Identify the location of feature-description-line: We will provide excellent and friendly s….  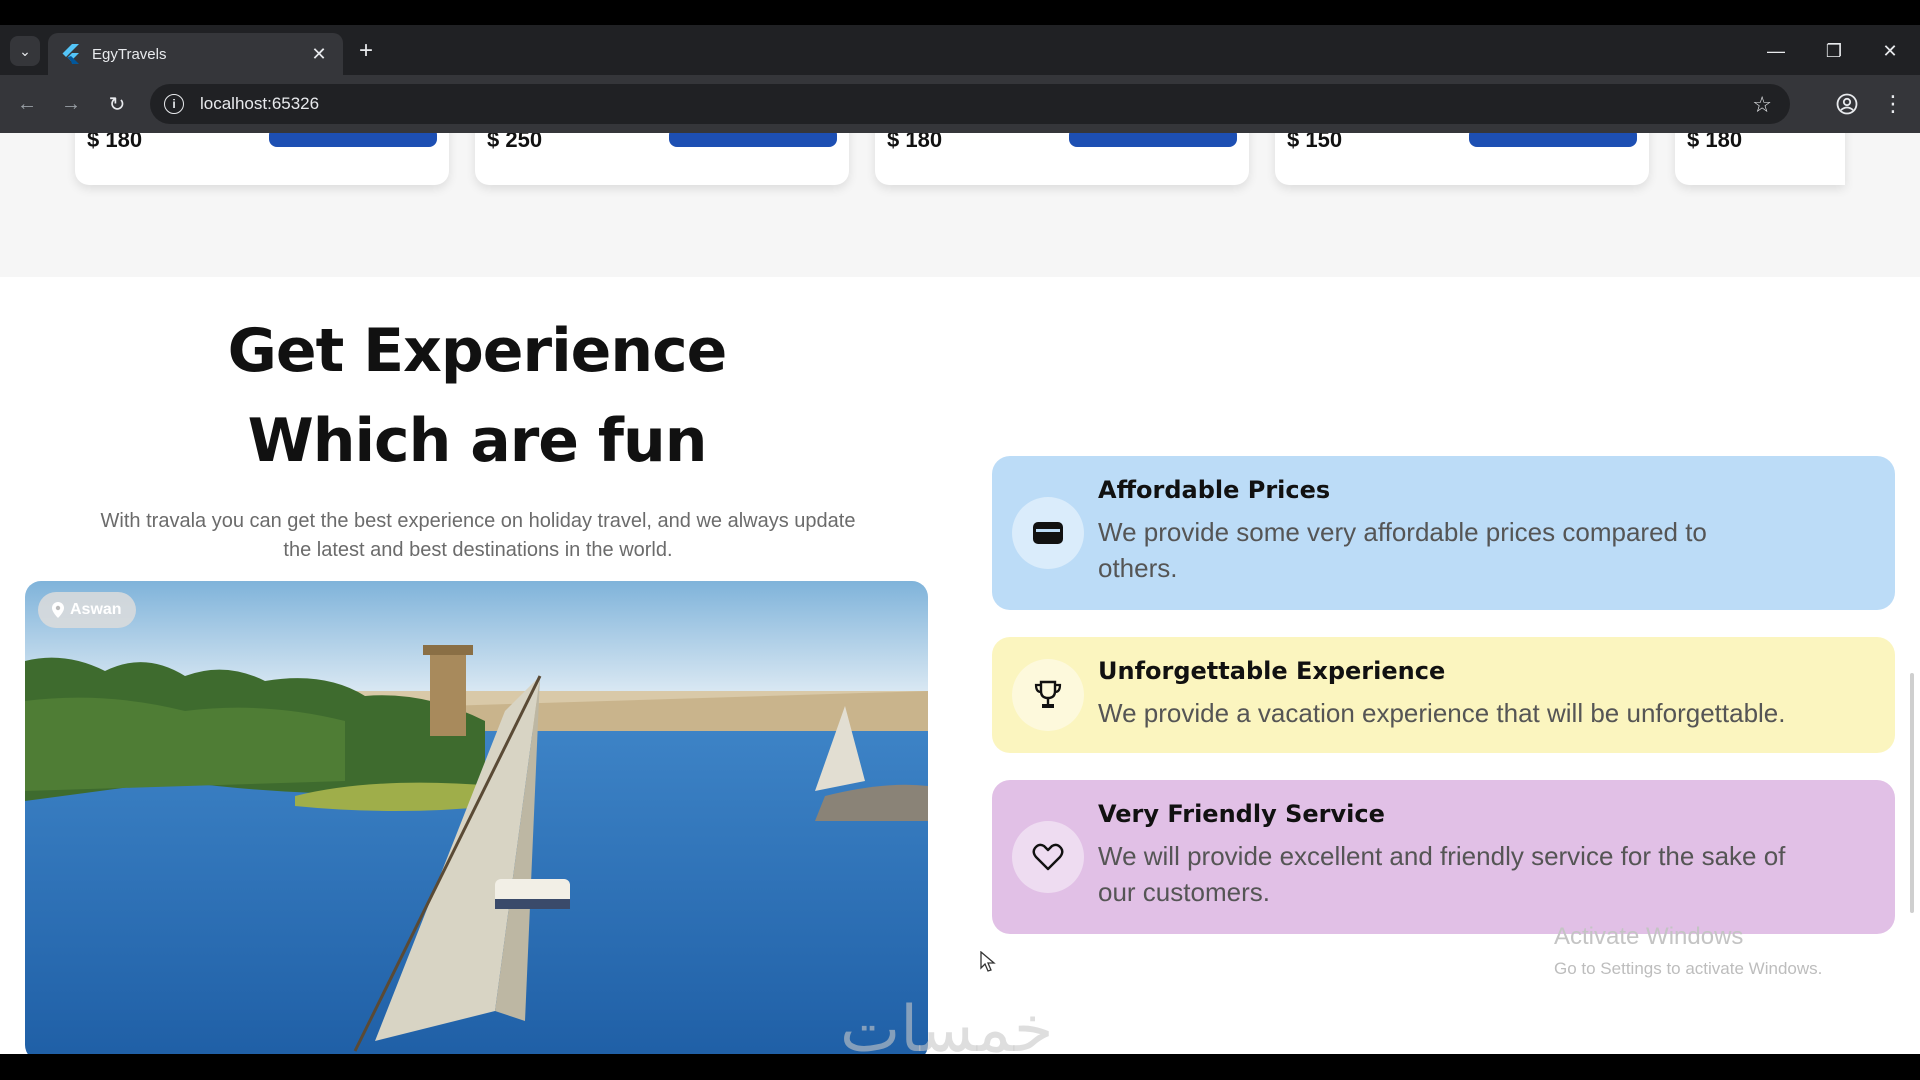
(1442, 856).